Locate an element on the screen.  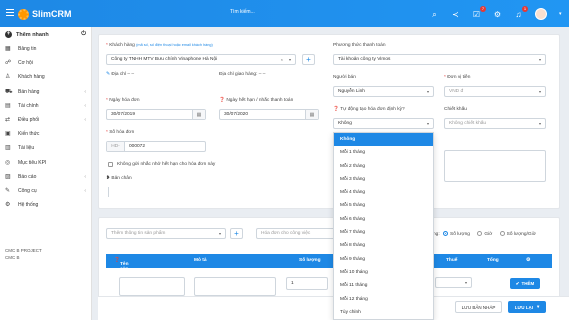
product-desc-input is located at coordinates (235, 286).